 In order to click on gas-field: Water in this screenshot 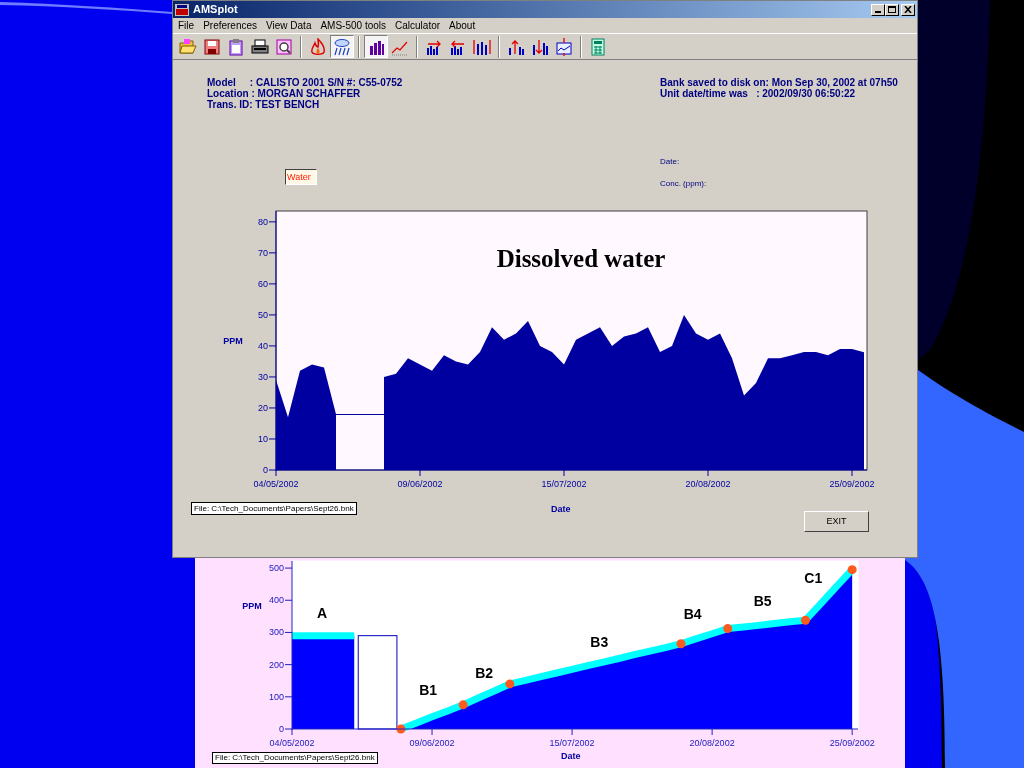, I will do `click(301, 177)`.